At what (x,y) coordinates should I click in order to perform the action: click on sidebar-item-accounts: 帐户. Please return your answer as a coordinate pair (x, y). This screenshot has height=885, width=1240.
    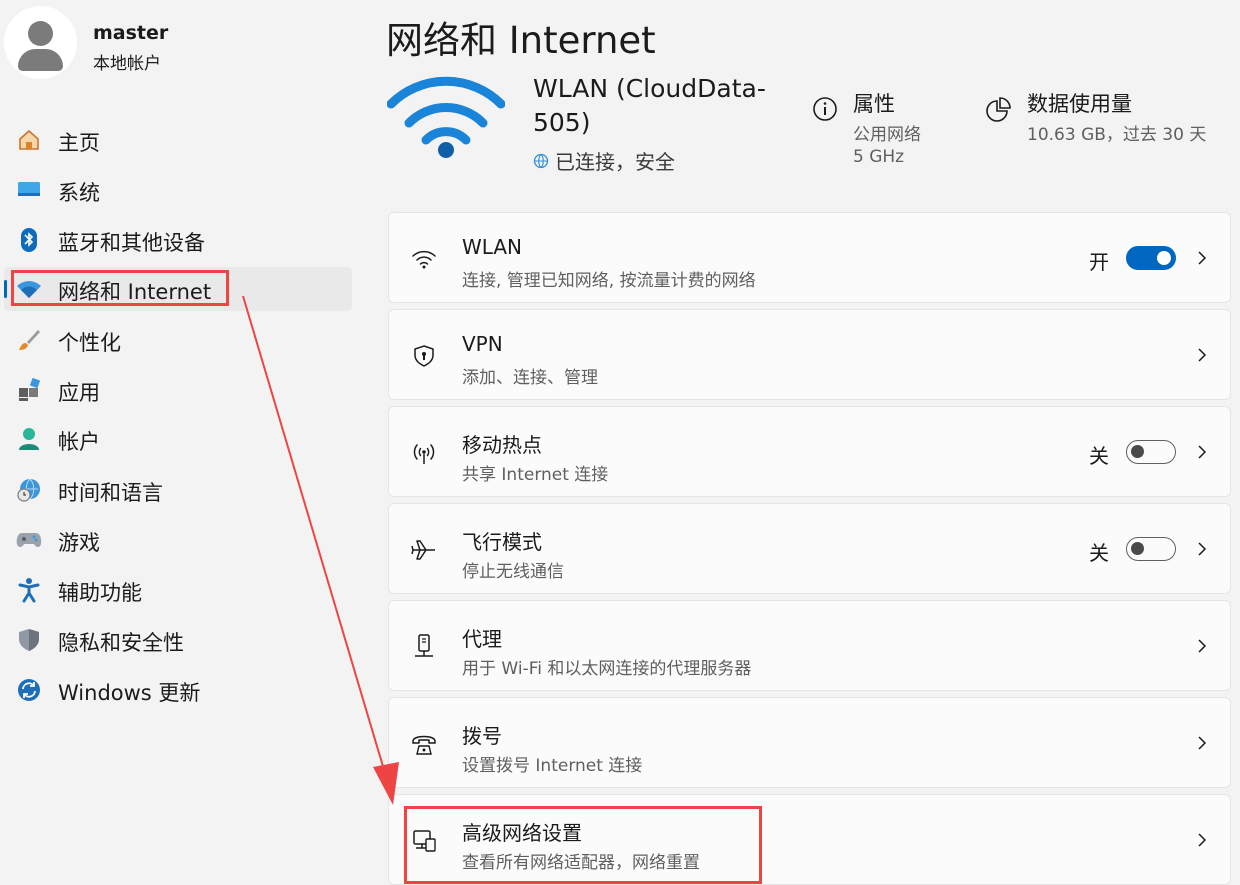
    Looking at the image, I should click on (178, 439).